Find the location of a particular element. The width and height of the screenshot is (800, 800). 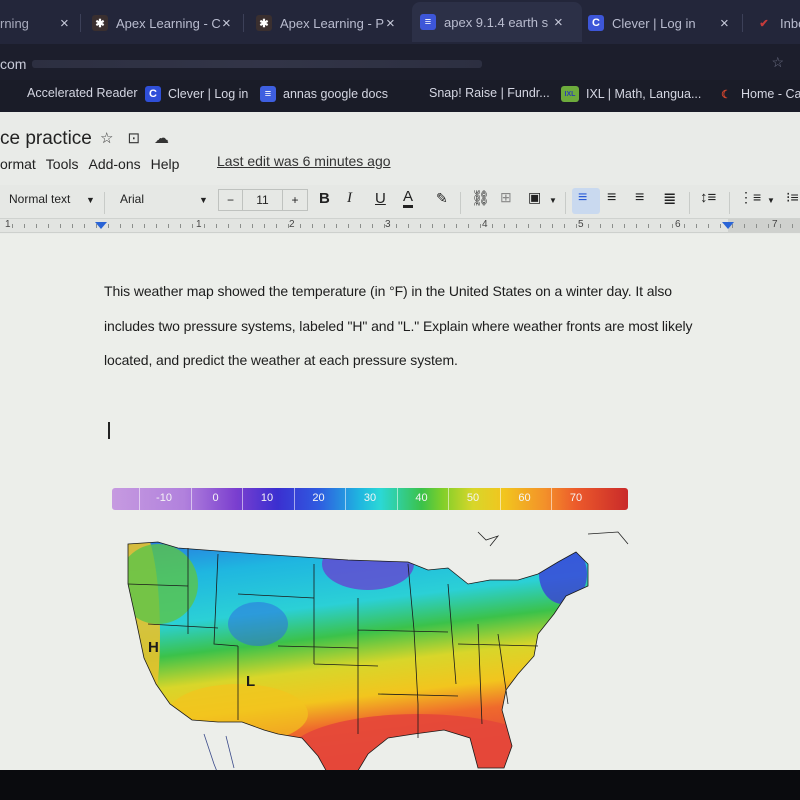

address-bar: com ☆ is located at coordinates (400, 62).